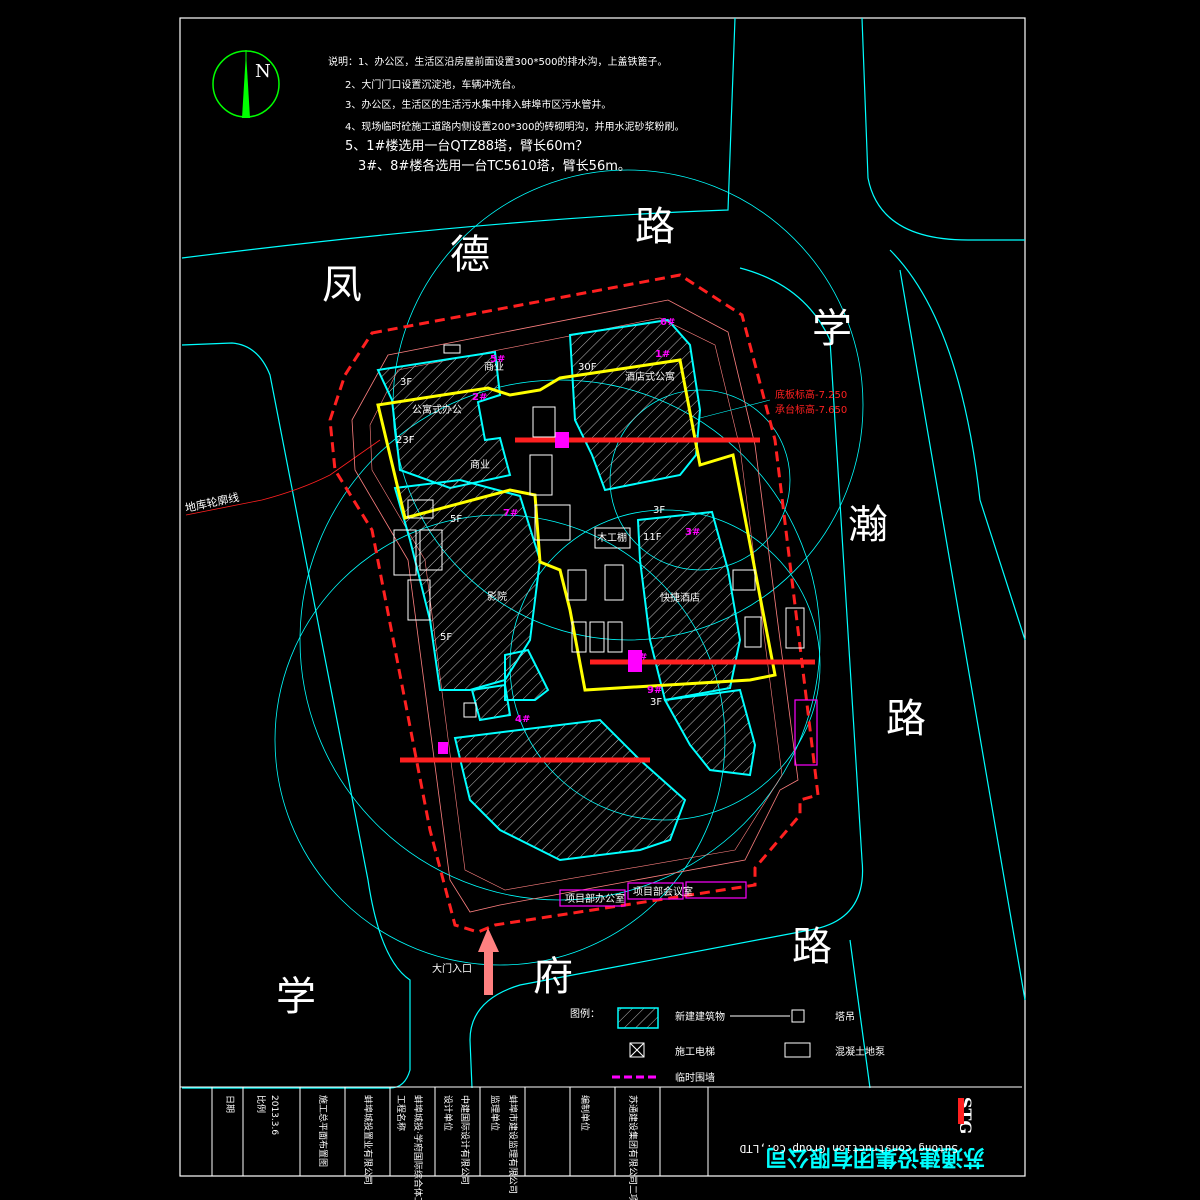 Image resolution: width=1200 pixels, height=1200 pixels. What do you see at coordinates (845, 1016) in the screenshot?
I see `legend-crane-label: 塔吊` at bounding box center [845, 1016].